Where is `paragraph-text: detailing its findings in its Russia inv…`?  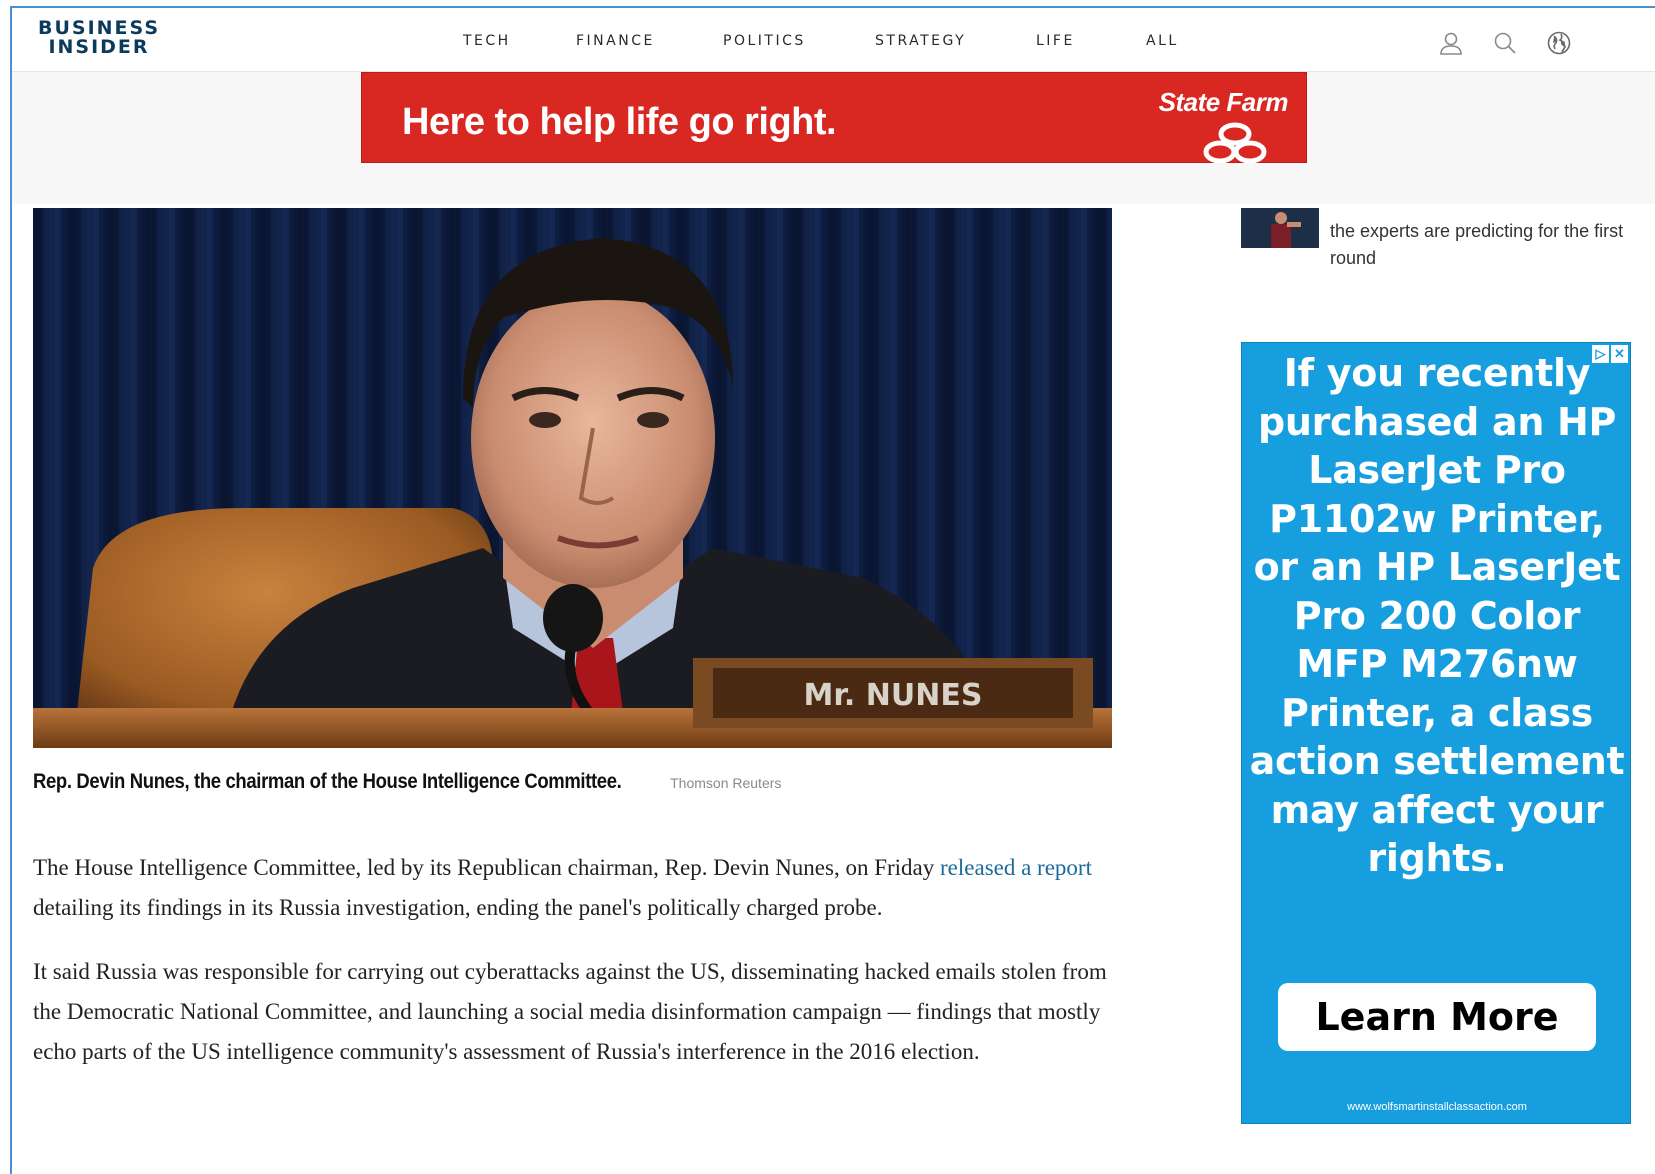
paragraph-text: detailing its findings in its Russia inv… is located at coordinates (458, 907).